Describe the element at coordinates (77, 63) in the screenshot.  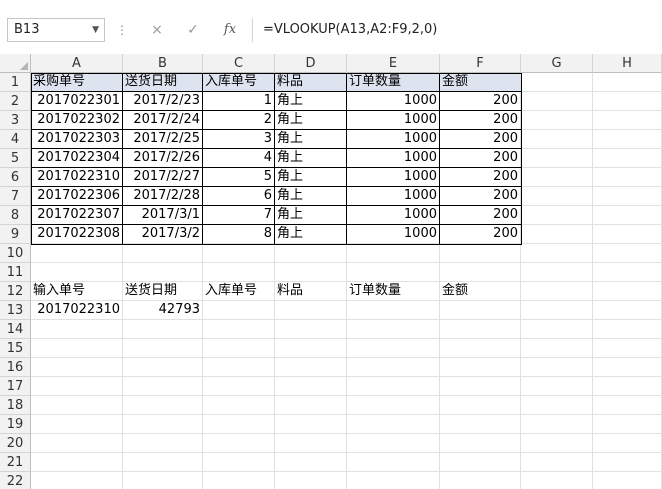
I see `column-header-a: A` at that location.